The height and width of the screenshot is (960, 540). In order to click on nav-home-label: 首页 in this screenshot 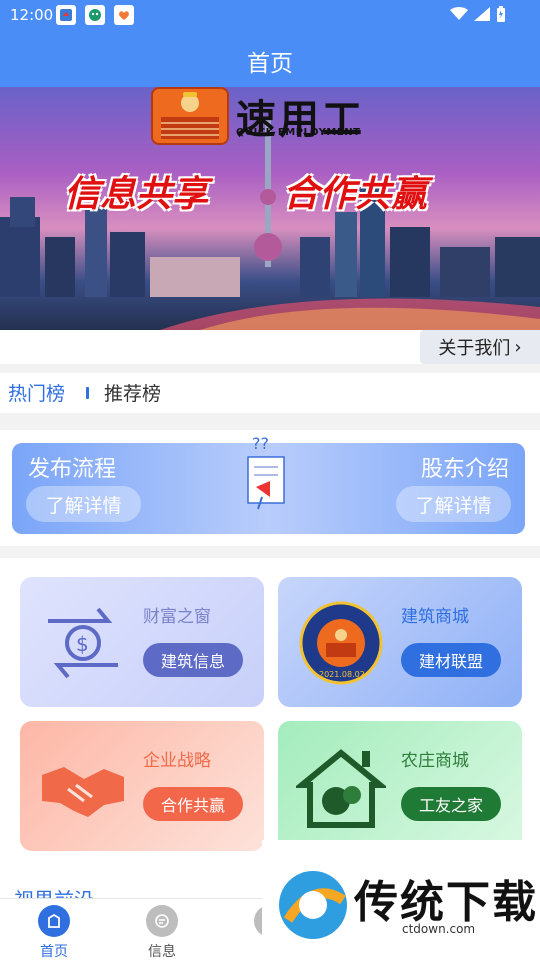, I will do `click(54, 952)`.